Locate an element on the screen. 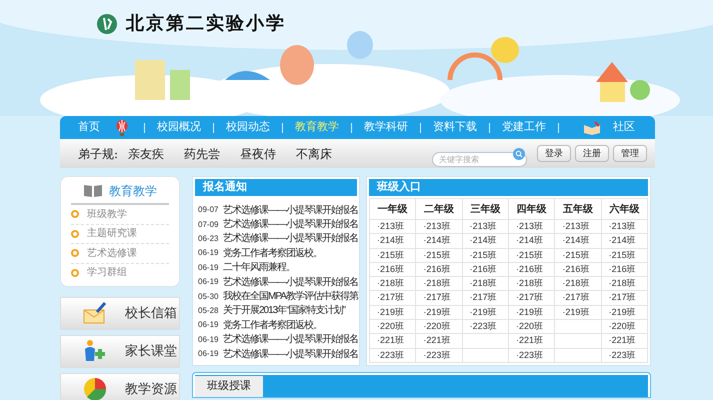  search-icon is located at coordinates (519, 154).